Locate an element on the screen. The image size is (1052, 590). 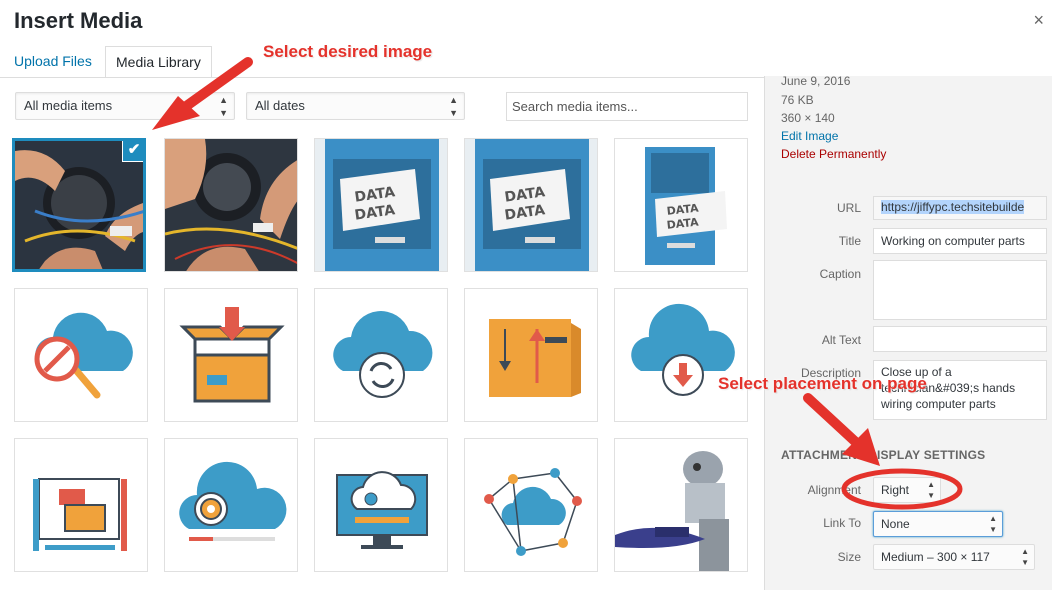
alignment-select: Right ▲ ▼ is located at coordinates (907, 490).